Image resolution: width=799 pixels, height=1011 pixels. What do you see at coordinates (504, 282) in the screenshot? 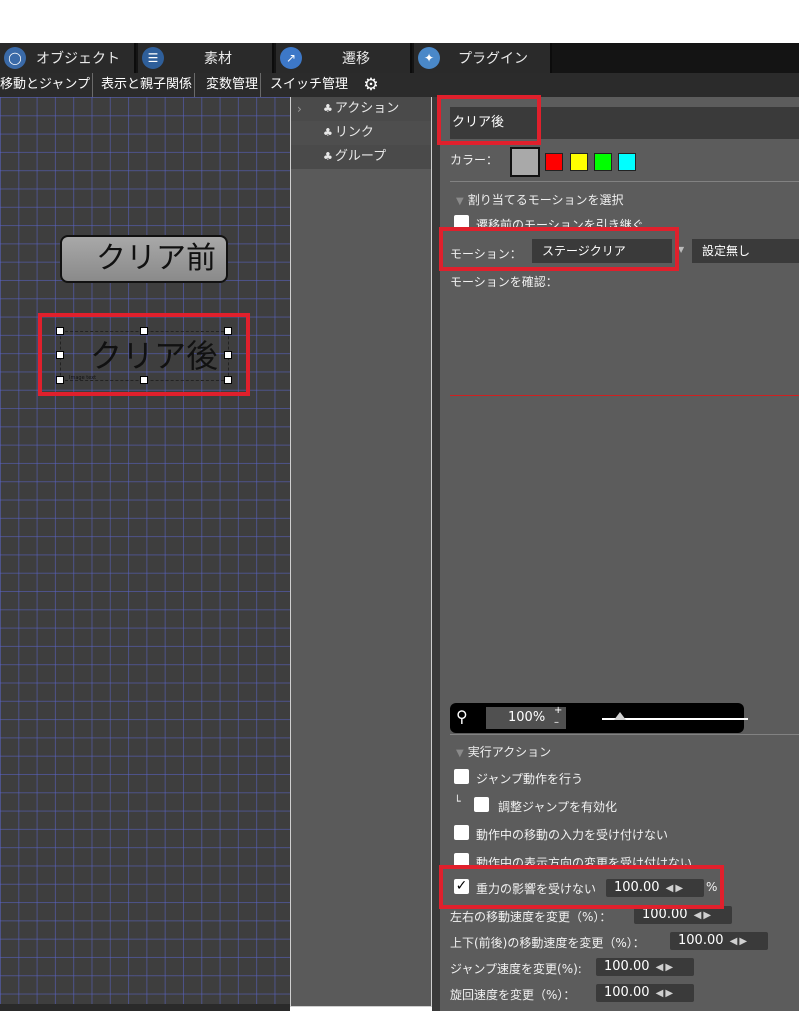
I see `confirm-motion-label: モーションを確認：` at bounding box center [504, 282].